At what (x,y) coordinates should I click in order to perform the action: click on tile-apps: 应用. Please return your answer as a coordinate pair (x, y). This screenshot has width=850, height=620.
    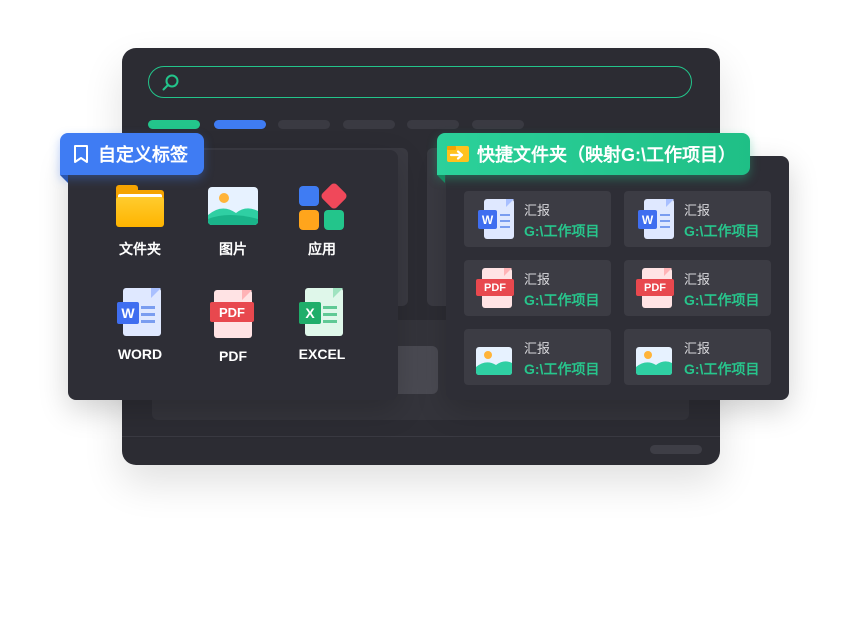
    Looking at the image, I should click on (322, 220).